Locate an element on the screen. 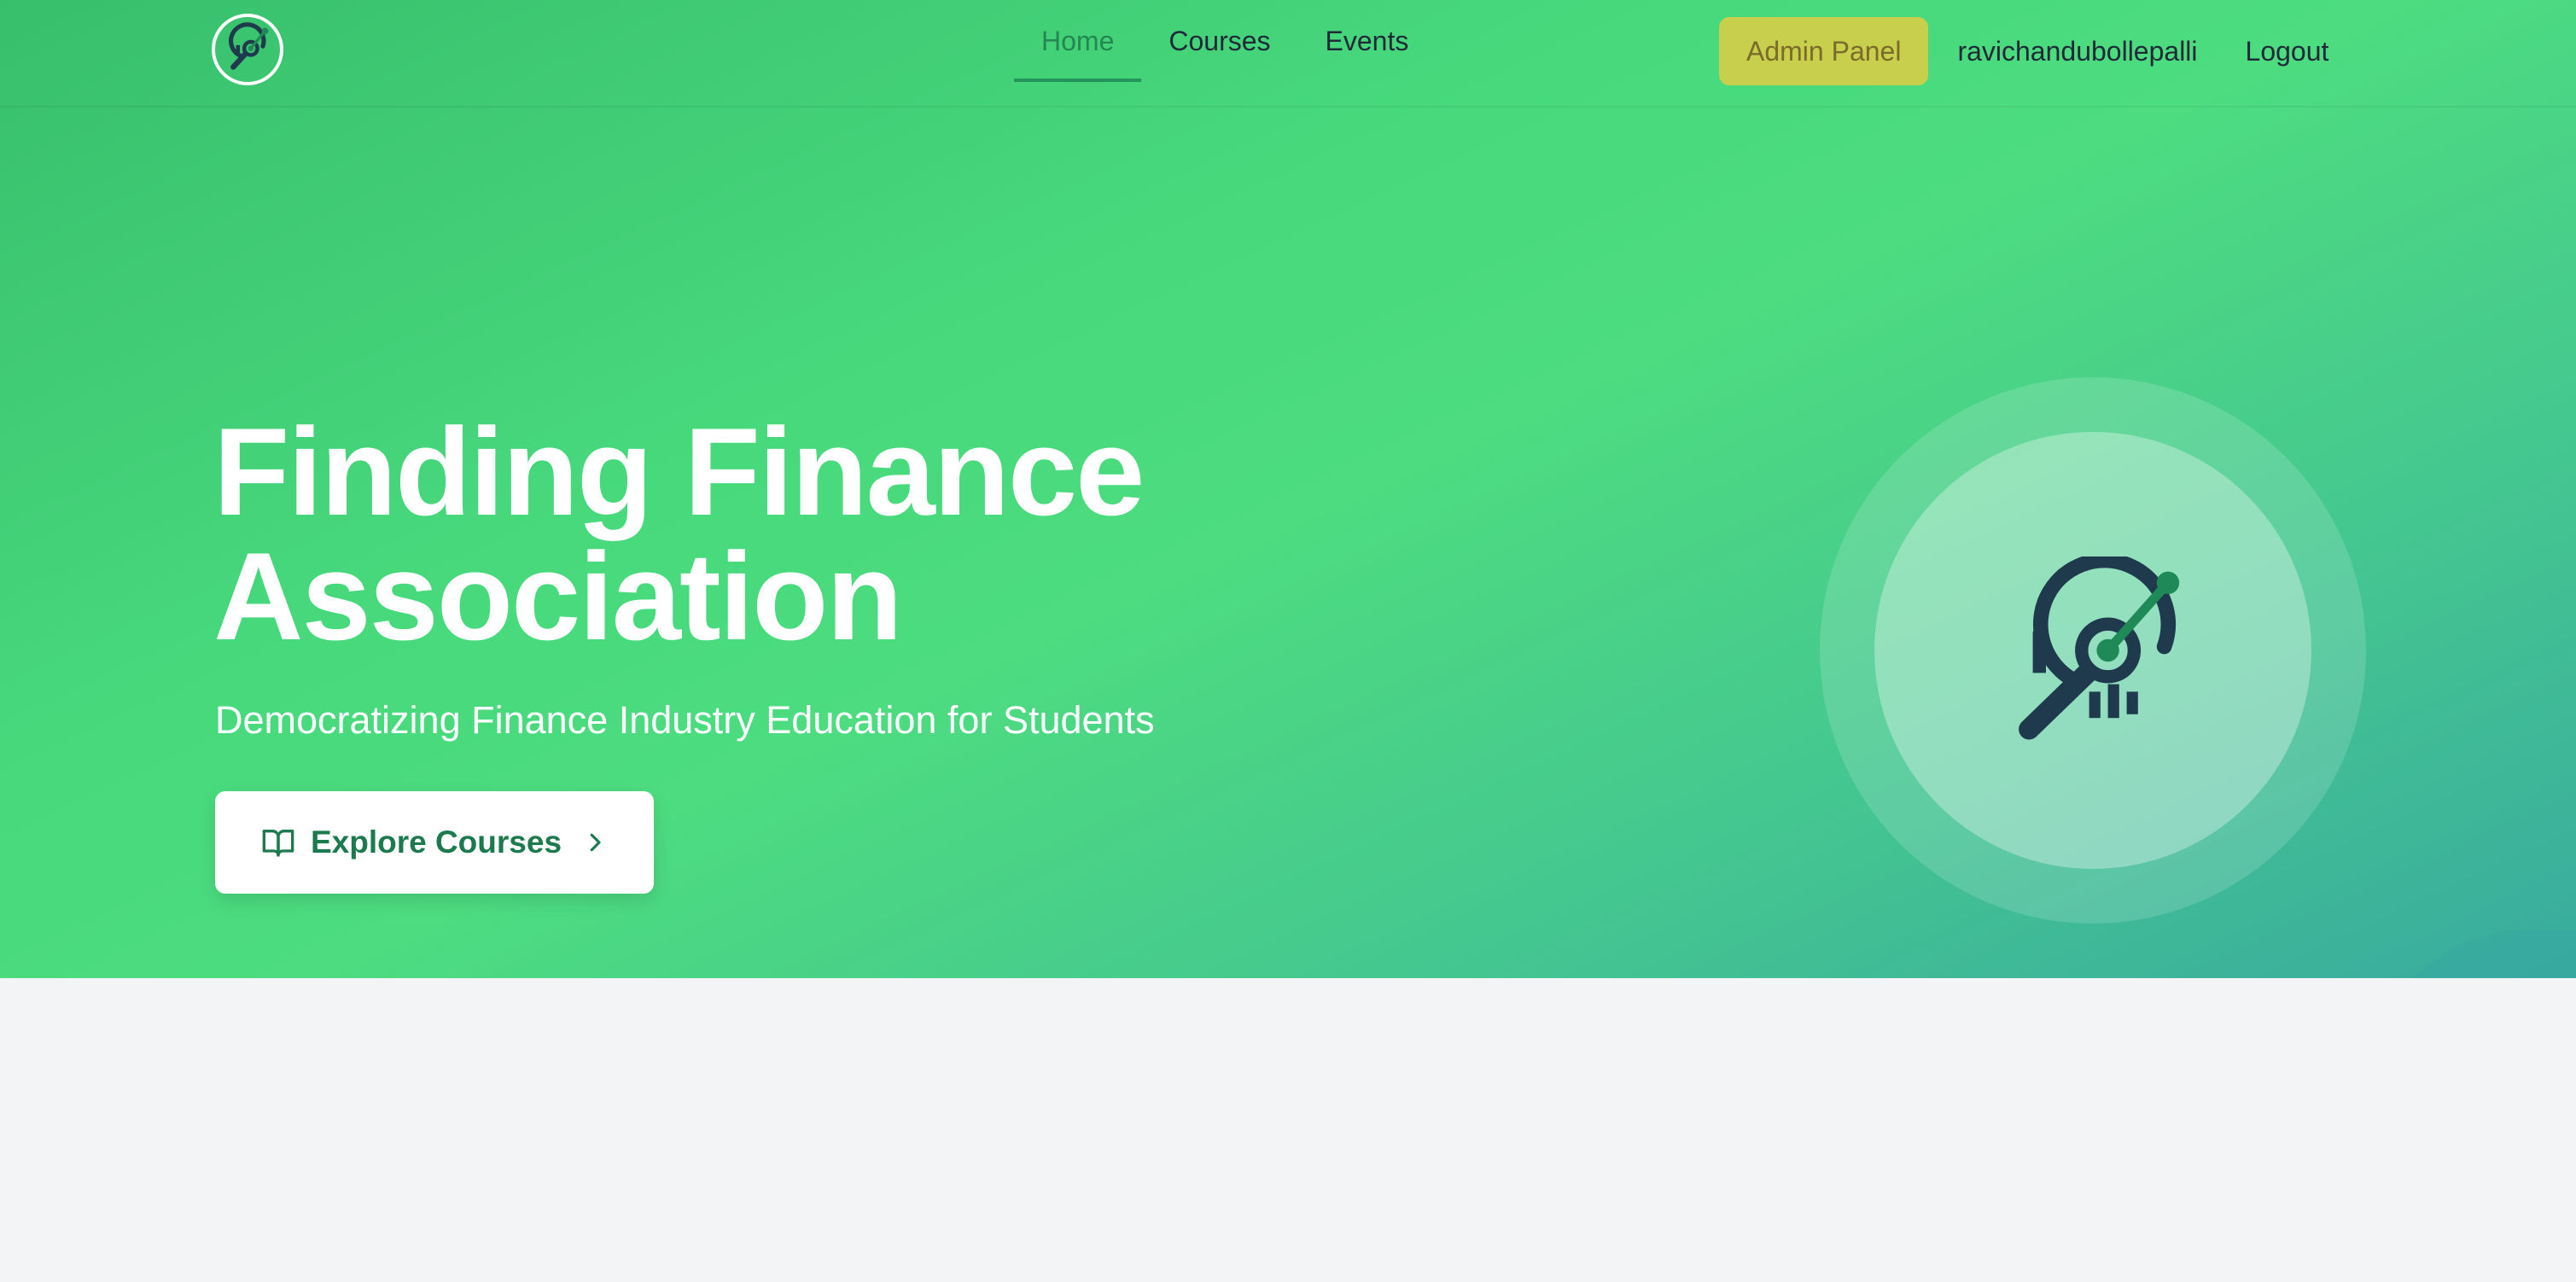  book-open-icon is located at coordinates (278, 842).